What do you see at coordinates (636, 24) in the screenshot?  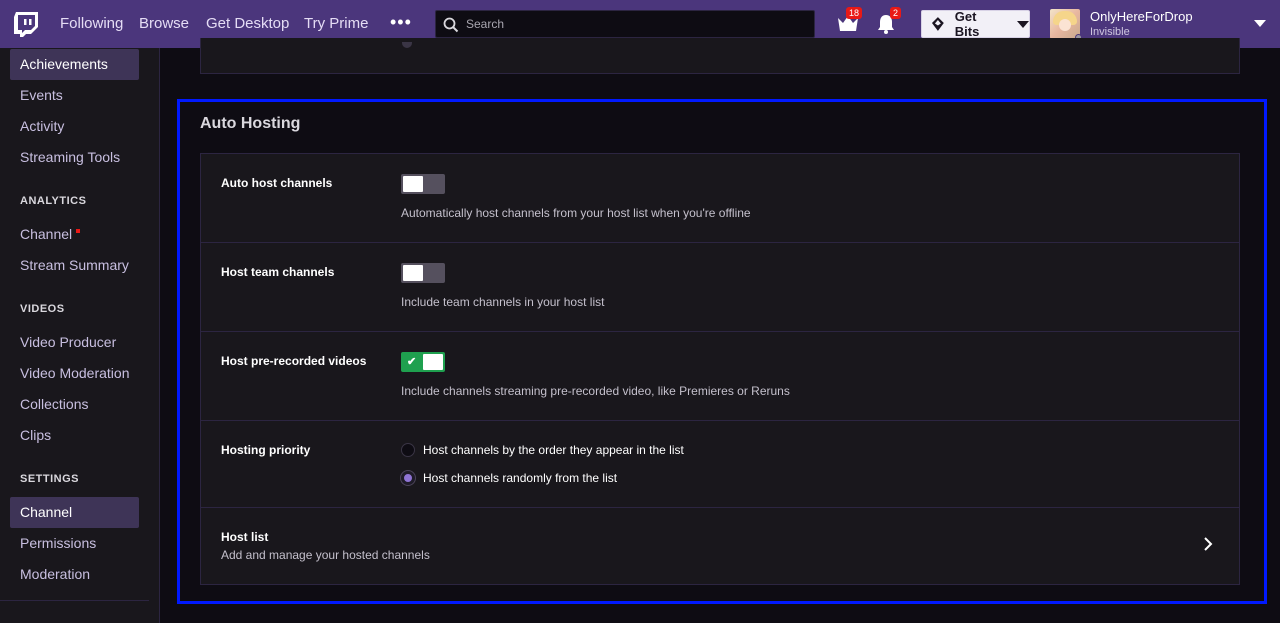 I see `search-input` at bounding box center [636, 24].